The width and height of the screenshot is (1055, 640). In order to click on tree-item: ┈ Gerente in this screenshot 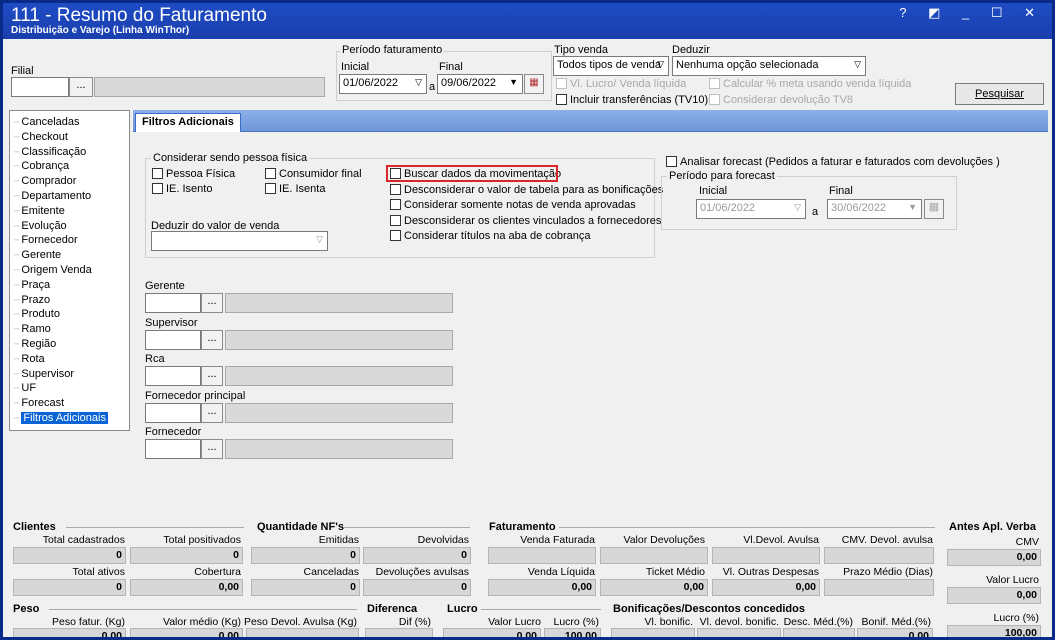, I will do `click(37, 255)`.